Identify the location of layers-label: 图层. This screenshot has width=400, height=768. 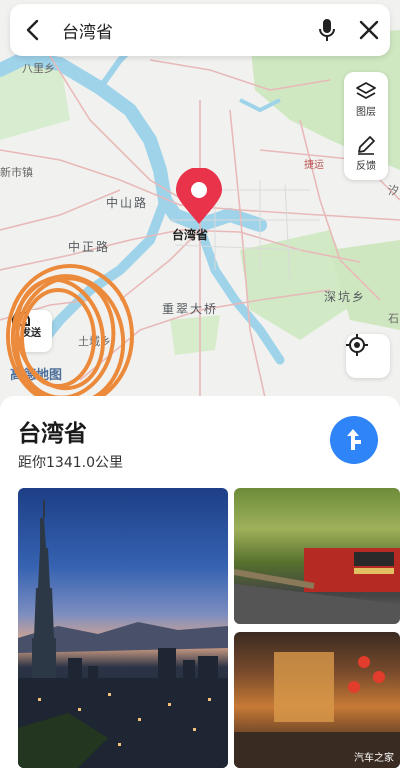
(366, 112).